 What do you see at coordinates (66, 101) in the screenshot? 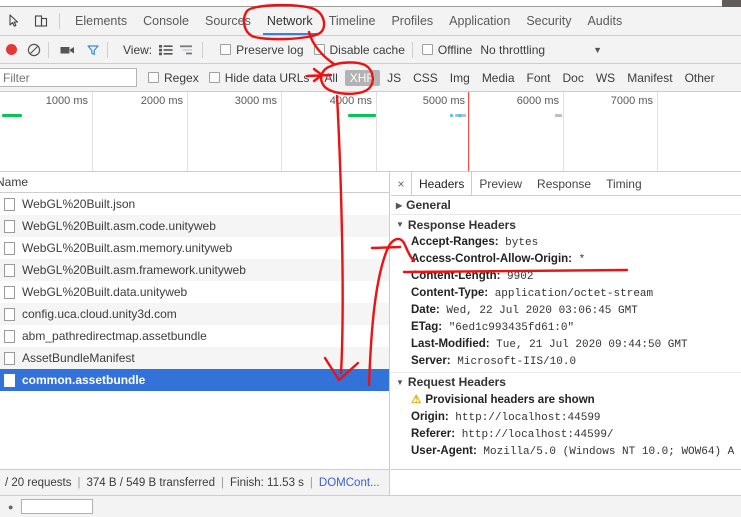
I see `overview-tick-label: 1000 ms` at bounding box center [66, 101].